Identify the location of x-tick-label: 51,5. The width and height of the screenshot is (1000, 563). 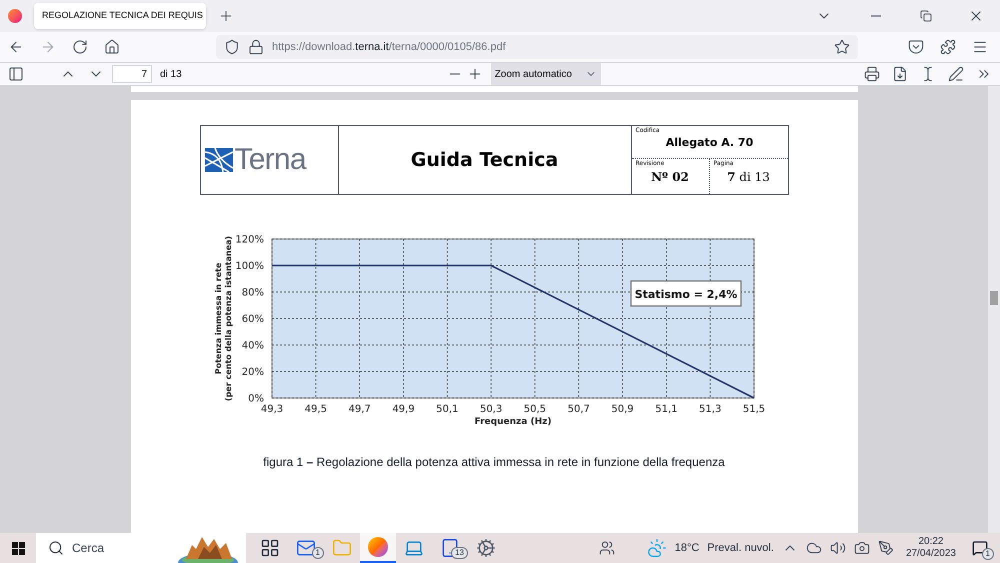
(754, 409).